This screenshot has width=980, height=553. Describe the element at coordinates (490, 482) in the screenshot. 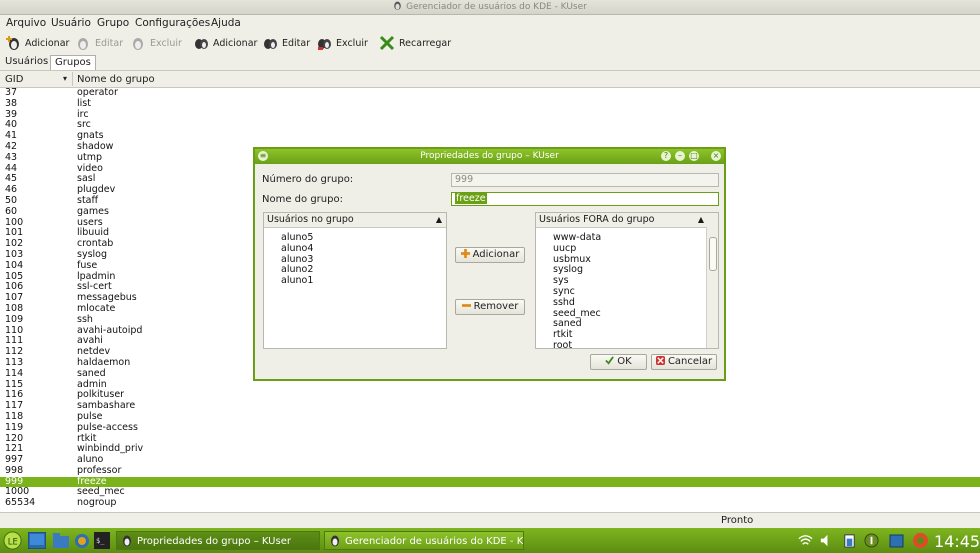

I see `table-row: 999 freeze` at that location.